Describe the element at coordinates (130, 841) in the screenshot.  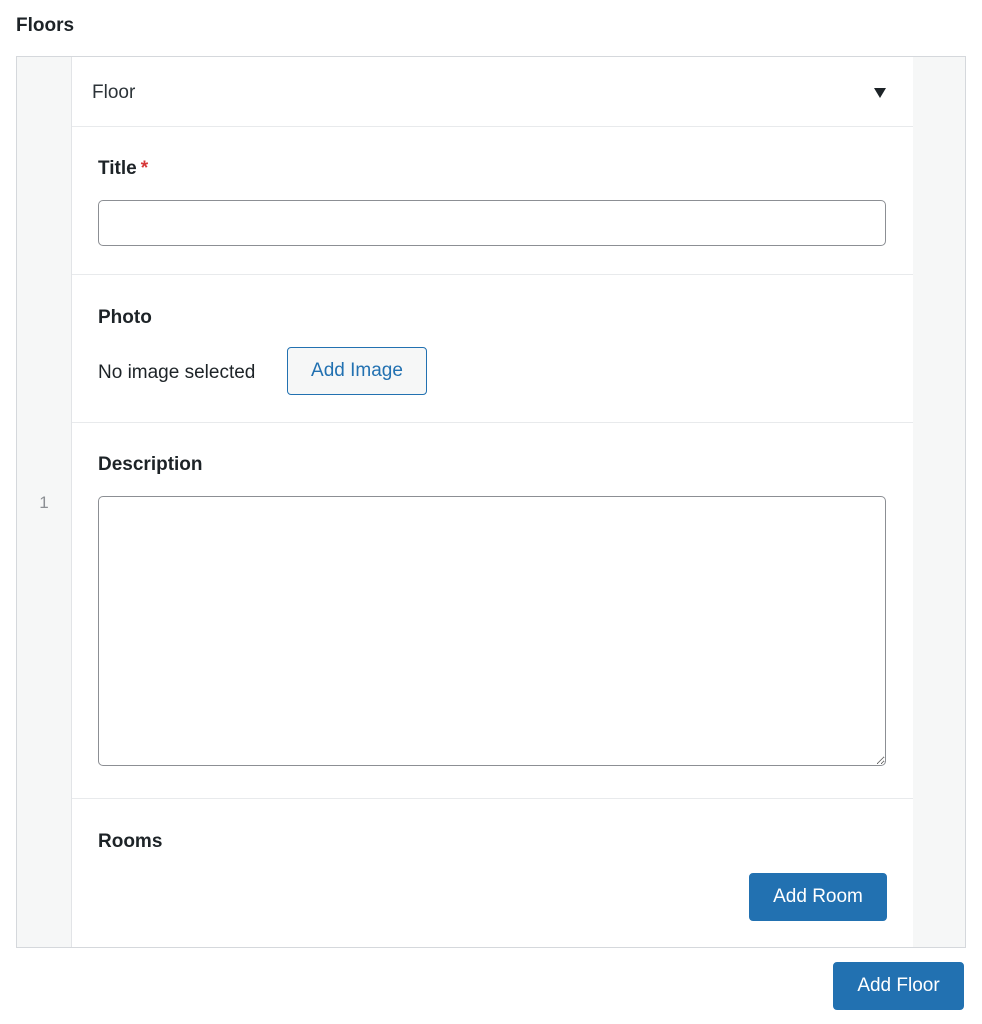
I see `rooms-label: Rooms` at that location.